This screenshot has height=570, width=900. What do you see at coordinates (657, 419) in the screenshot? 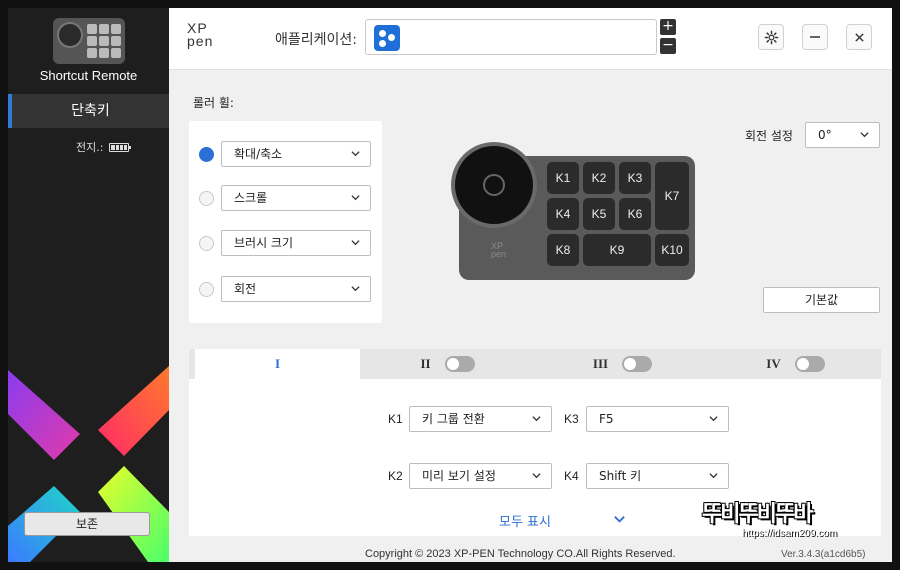
I see `key-assign-select-k3: F5` at bounding box center [657, 419].